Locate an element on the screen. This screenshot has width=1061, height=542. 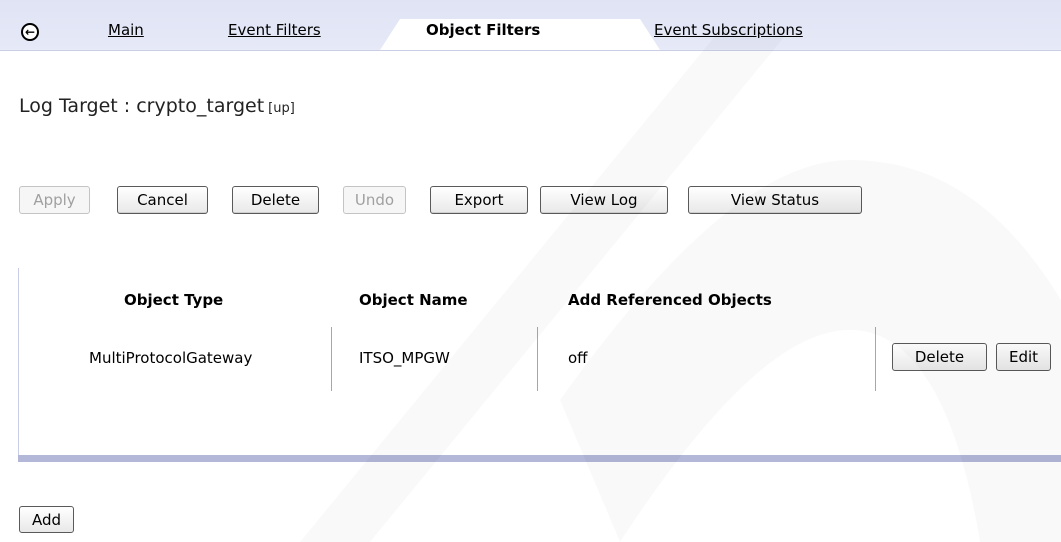
log-target-title: Log Target : crypto_target is located at coordinates (142, 106).